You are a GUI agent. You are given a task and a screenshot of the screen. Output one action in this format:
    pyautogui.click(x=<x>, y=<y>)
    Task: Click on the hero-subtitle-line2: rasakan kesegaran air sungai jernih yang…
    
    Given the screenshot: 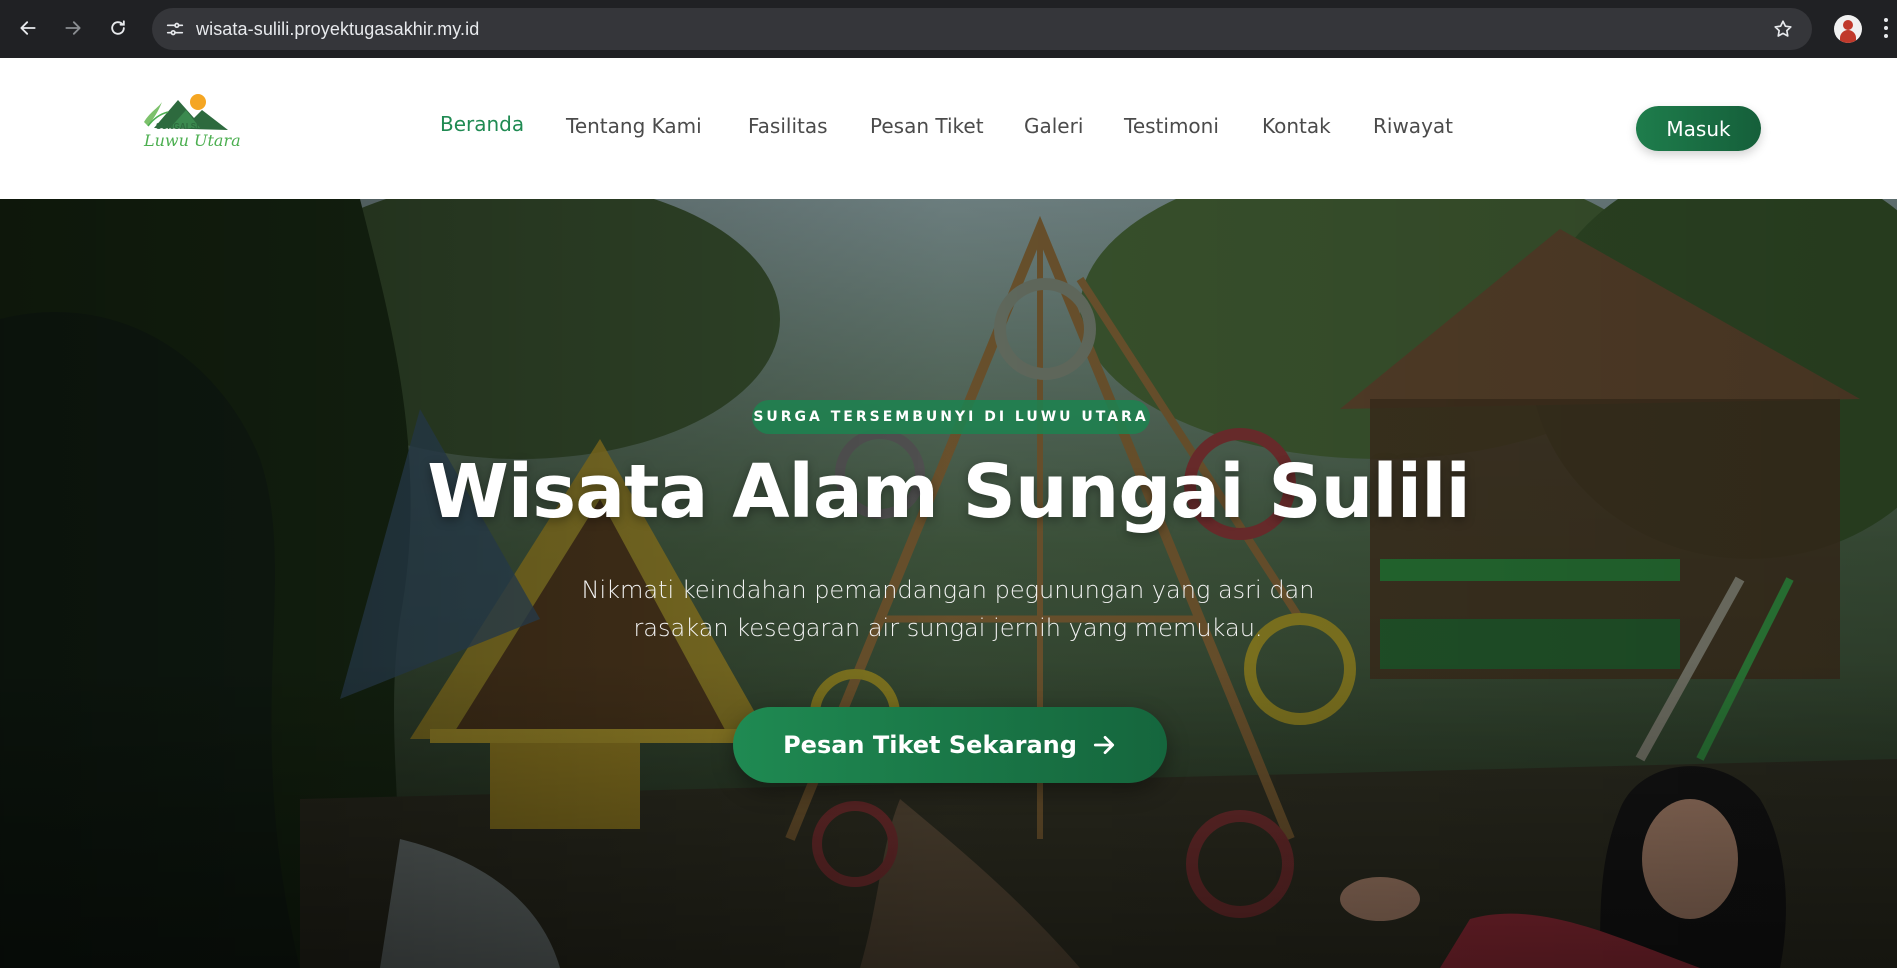 What is the action you would take?
    pyautogui.click(x=948, y=628)
    